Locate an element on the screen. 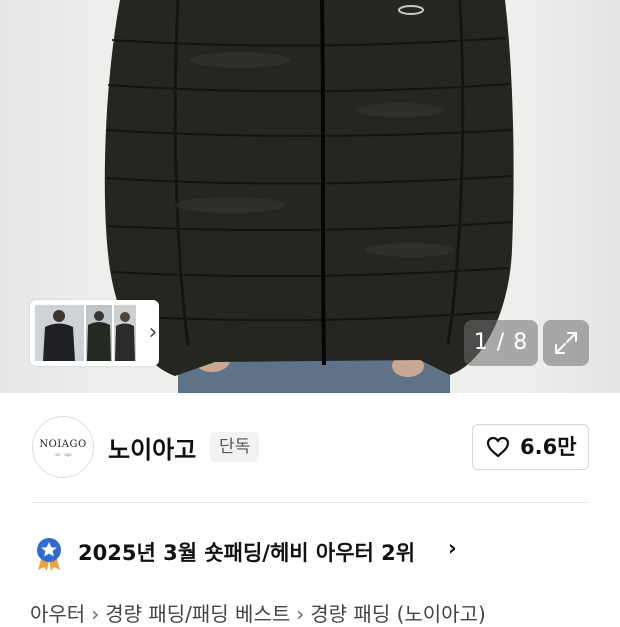 The image size is (620, 627). expand-icon is located at coordinates (566, 343).